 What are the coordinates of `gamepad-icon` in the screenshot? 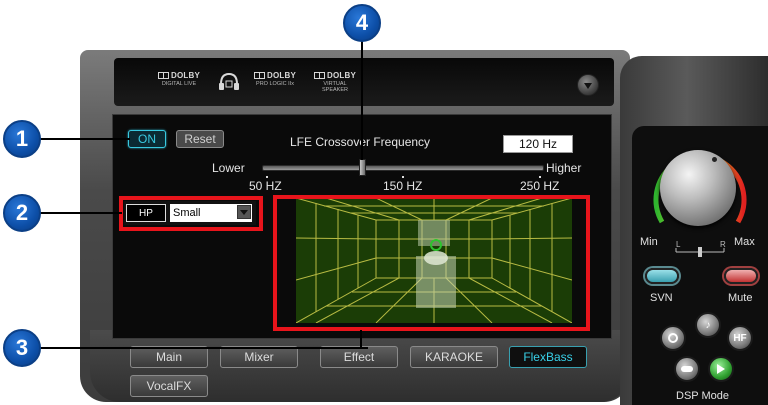 It's located at (687, 369).